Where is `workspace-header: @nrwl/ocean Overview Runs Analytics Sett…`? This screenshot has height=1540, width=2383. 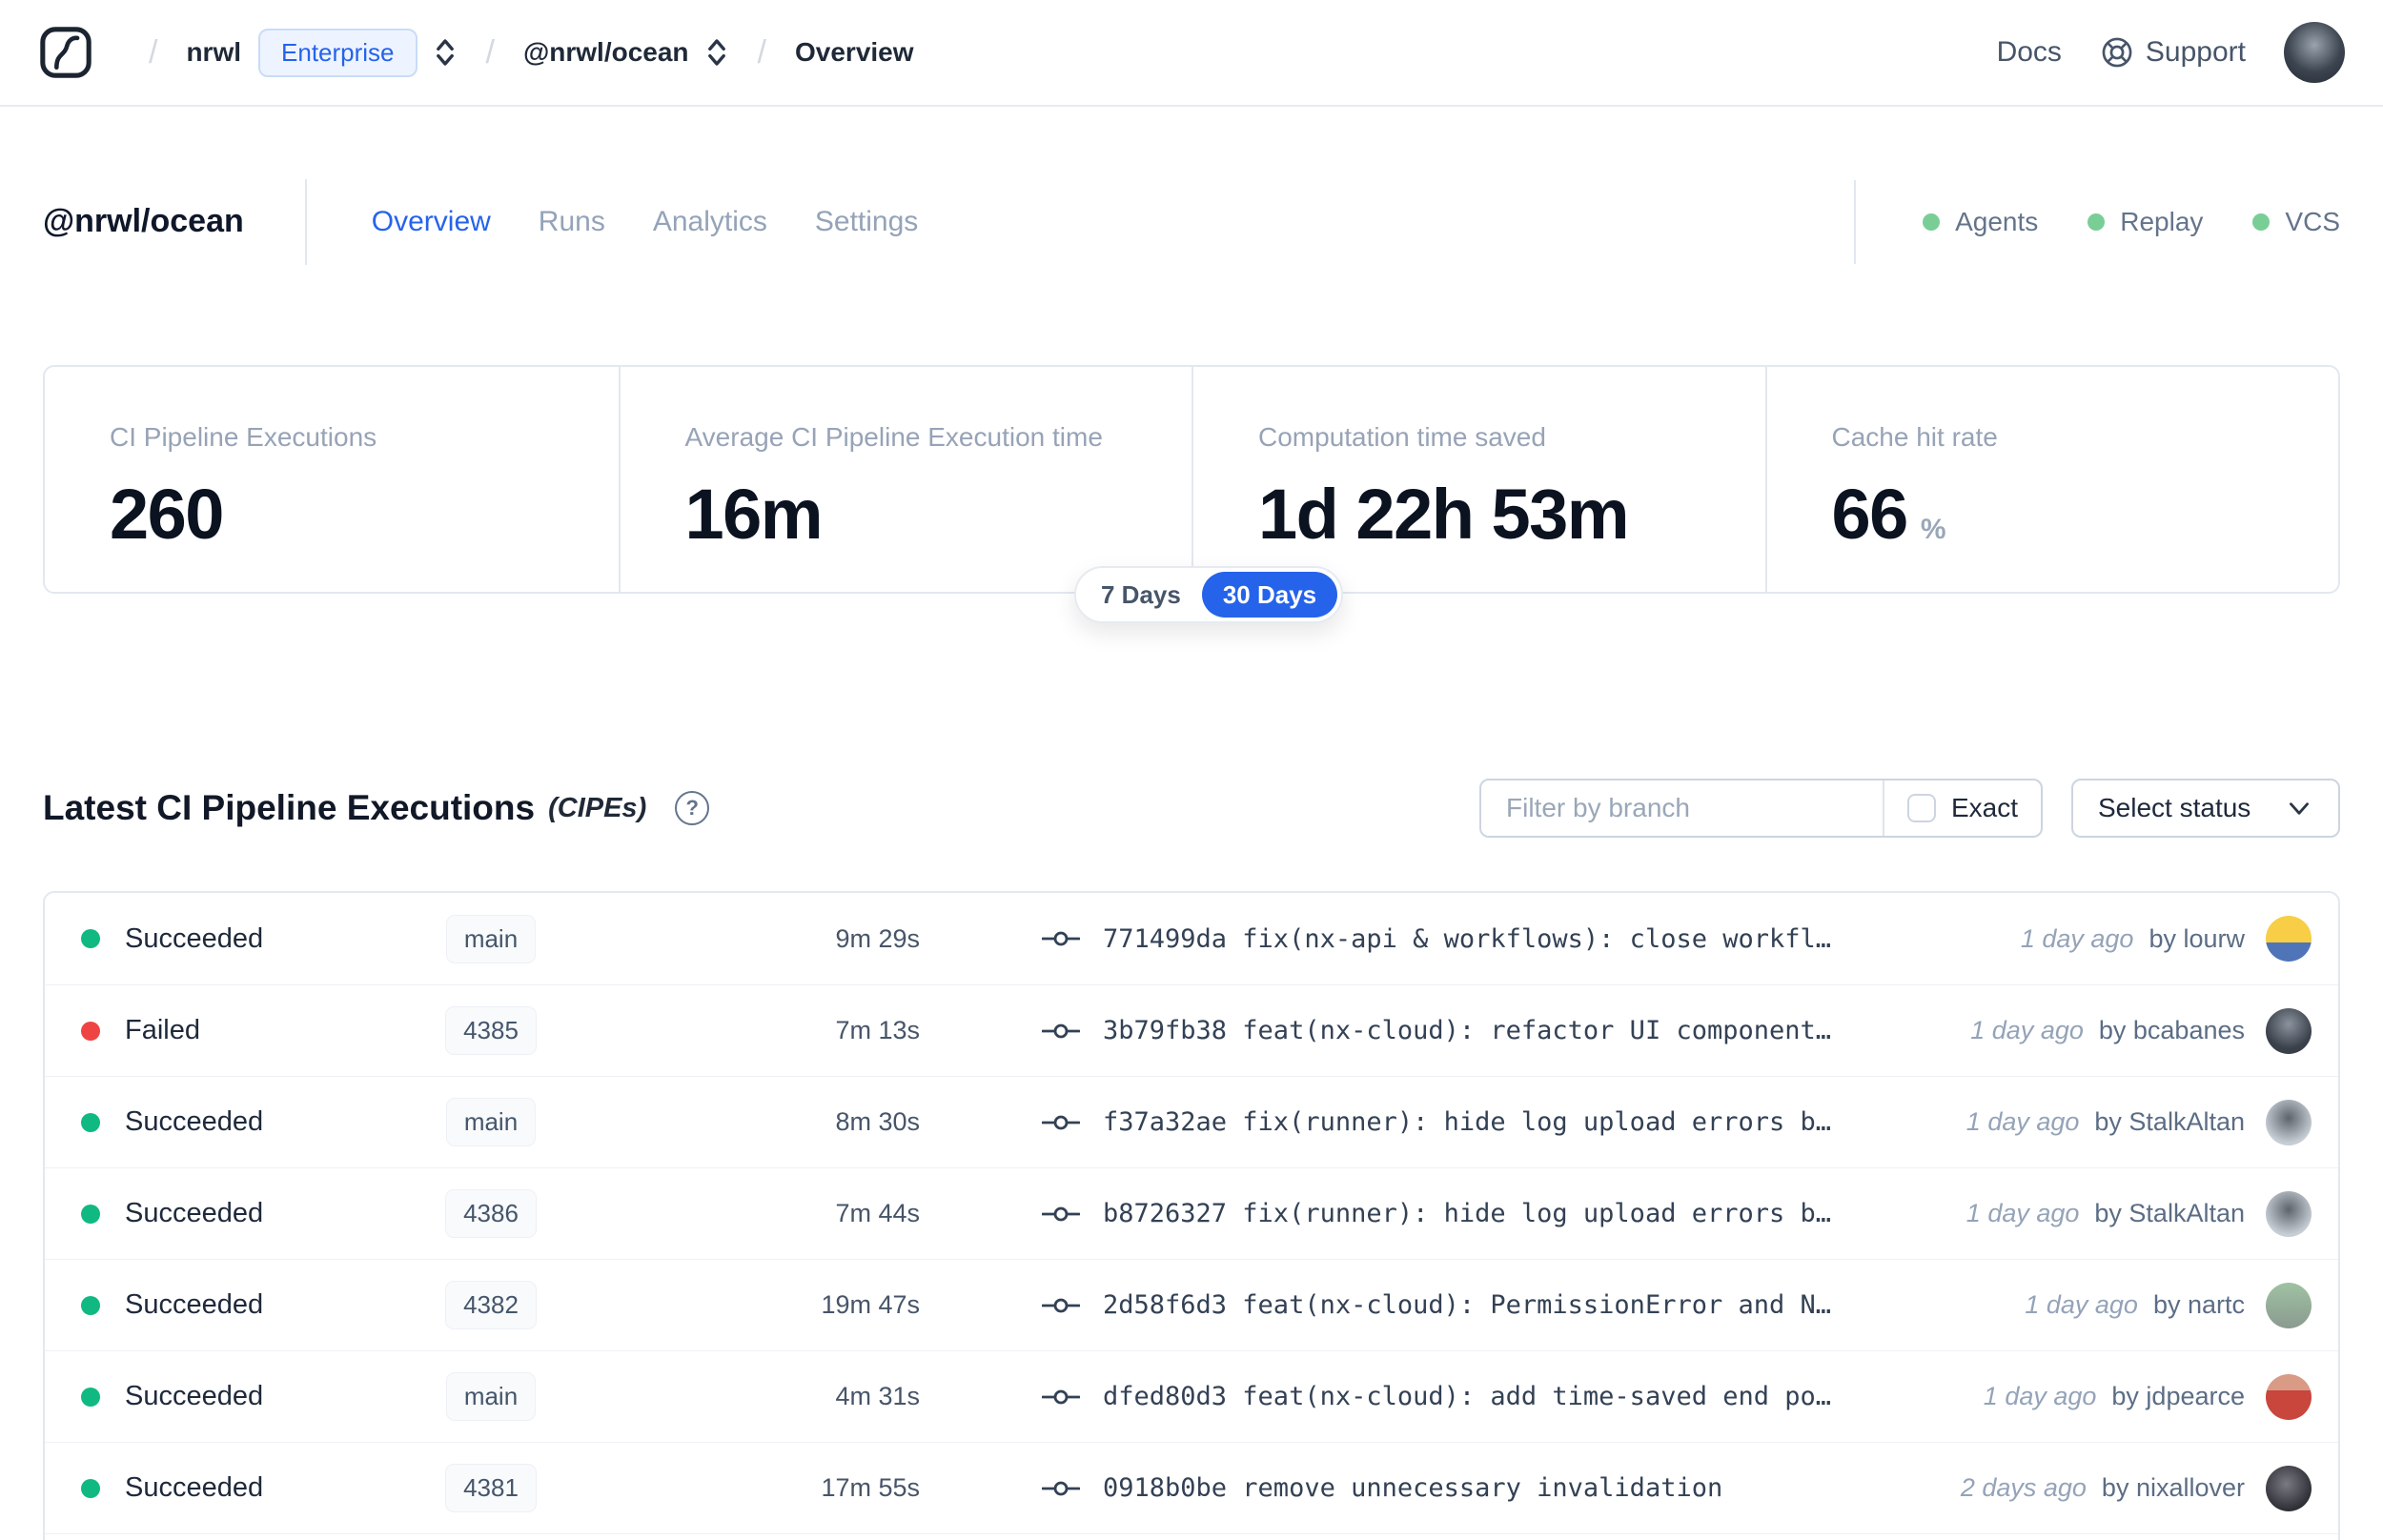
workspace-header: @nrwl/ocean Overview Runs Analytics Sett… is located at coordinates (1191, 221).